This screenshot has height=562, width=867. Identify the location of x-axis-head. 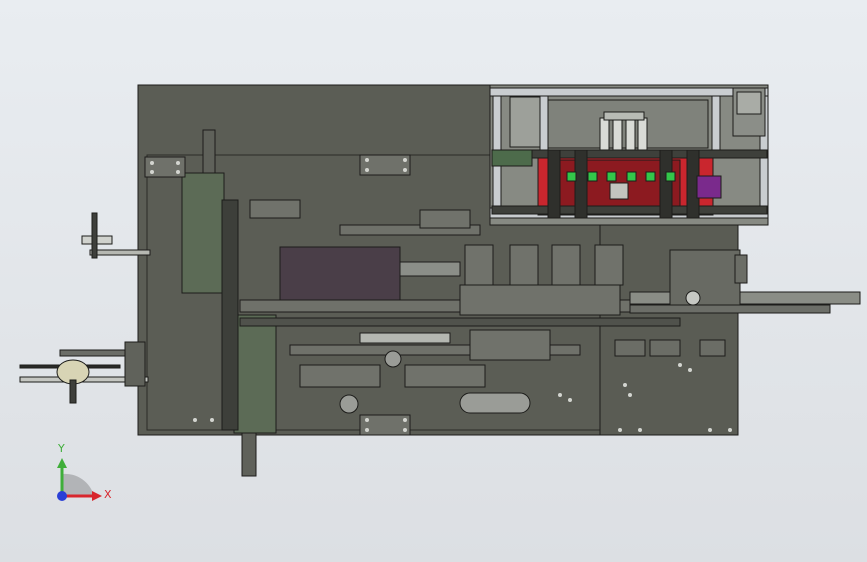
(97, 496).